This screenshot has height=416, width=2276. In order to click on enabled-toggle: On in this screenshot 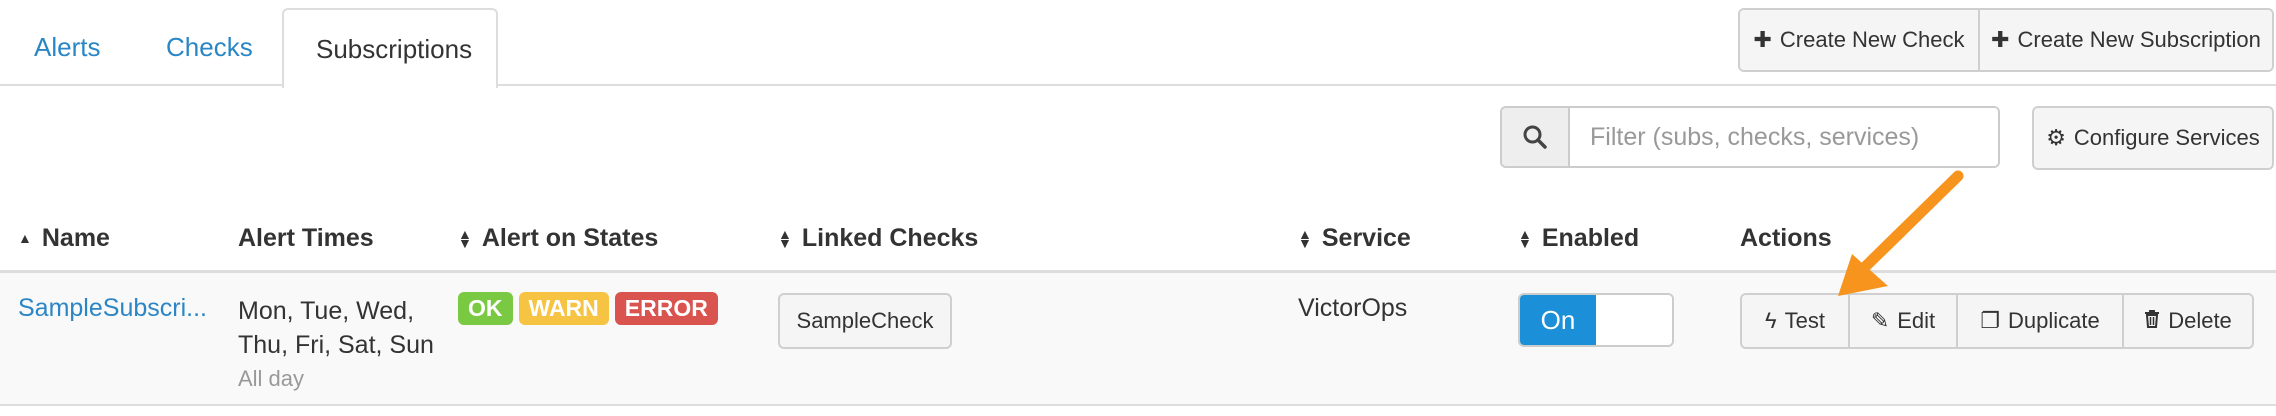, I will do `click(1596, 320)`.